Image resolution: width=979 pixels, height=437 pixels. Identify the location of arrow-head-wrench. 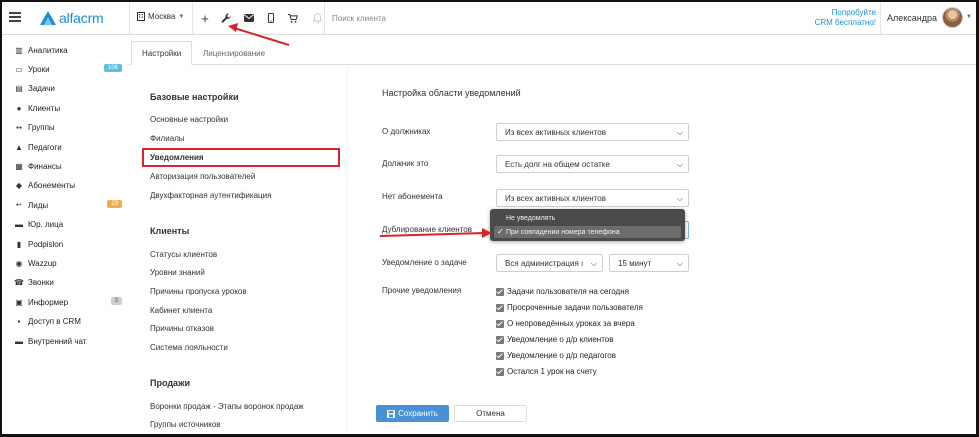
(233, 27).